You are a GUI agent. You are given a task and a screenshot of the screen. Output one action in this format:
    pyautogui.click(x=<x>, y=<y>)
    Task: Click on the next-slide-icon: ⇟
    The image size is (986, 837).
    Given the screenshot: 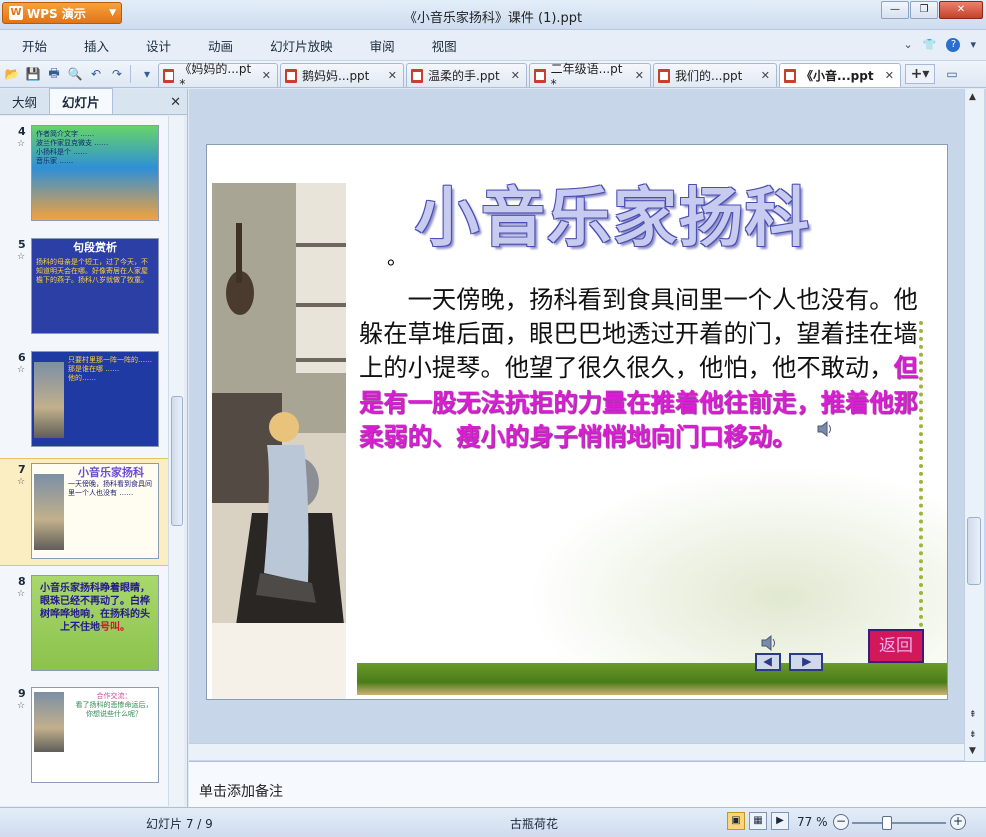 What is the action you would take?
    pyautogui.click(x=973, y=735)
    